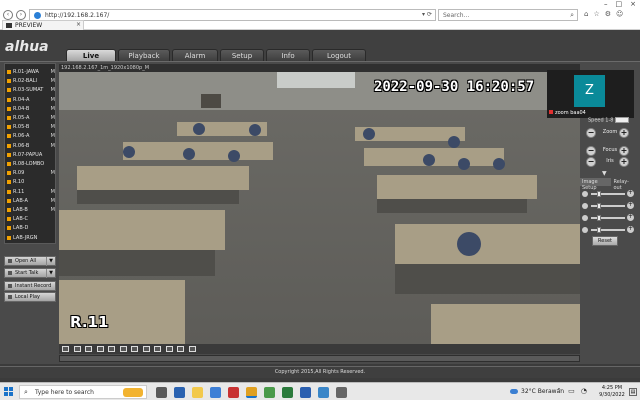 The height and width of the screenshot is (400, 640). I want to click on tab-alarm: Alarm, so click(195, 55).